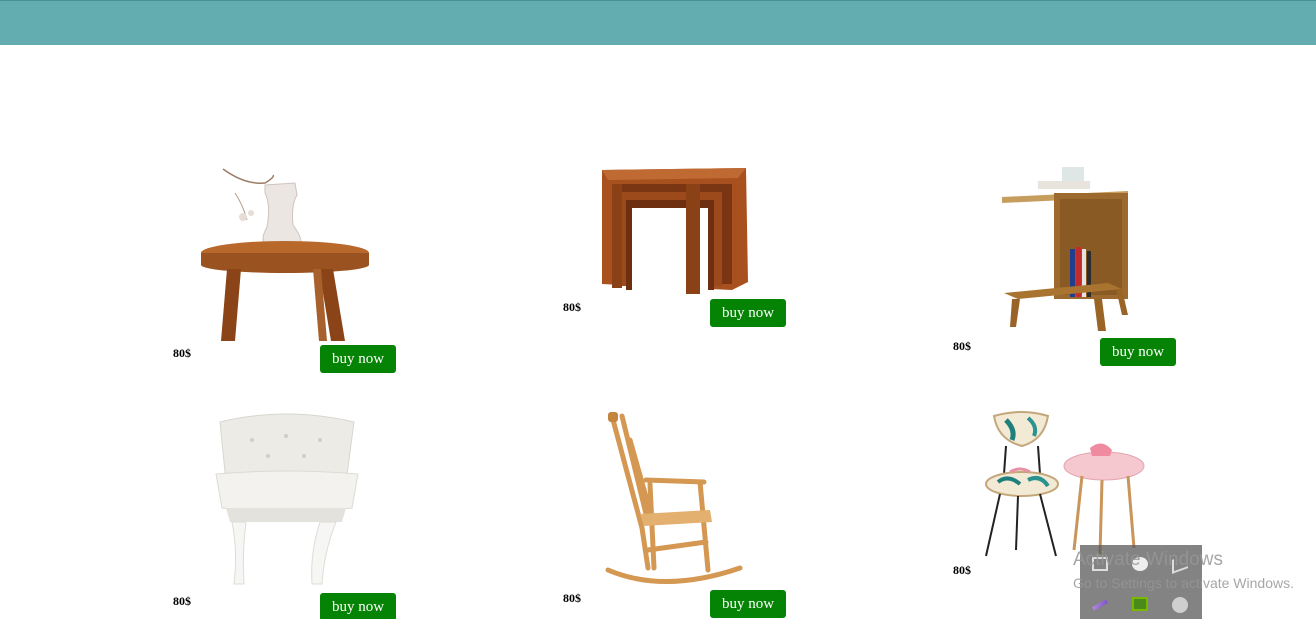 This screenshot has height=619, width=1316. What do you see at coordinates (1148, 559) in the screenshot?
I see `activate-windows-title: Activate Windows` at bounding box center [1148, 559].